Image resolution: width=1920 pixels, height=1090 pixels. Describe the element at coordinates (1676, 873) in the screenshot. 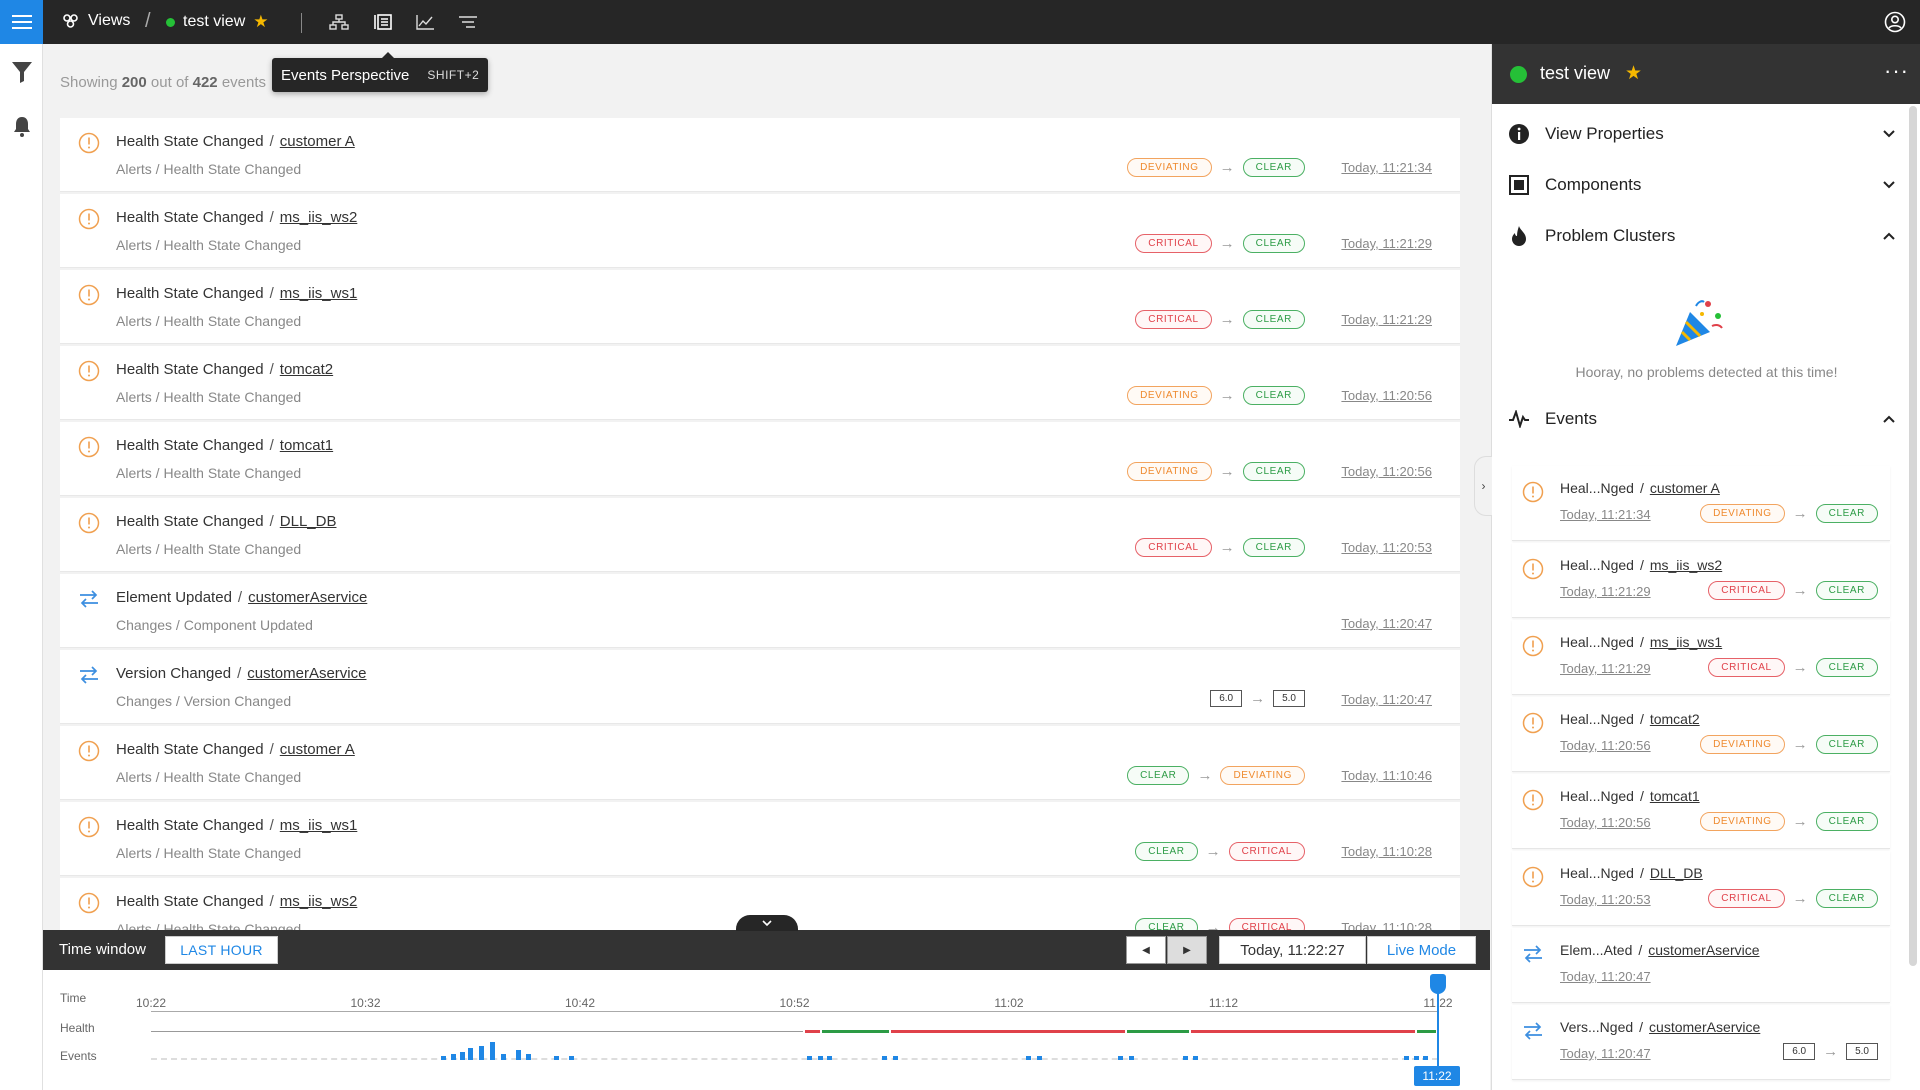

I see `panel-event-target-link: DLL_DB` at that location.